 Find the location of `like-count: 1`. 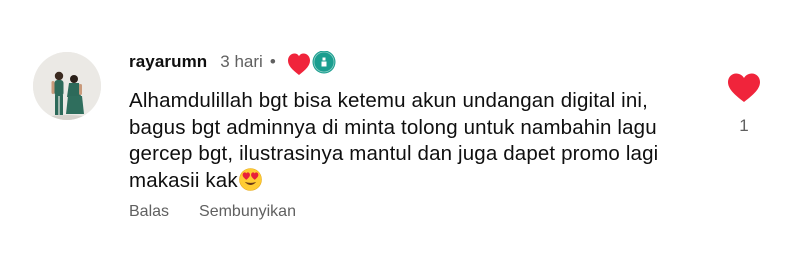

like-count: 1 is located at coordinates (744, 125).